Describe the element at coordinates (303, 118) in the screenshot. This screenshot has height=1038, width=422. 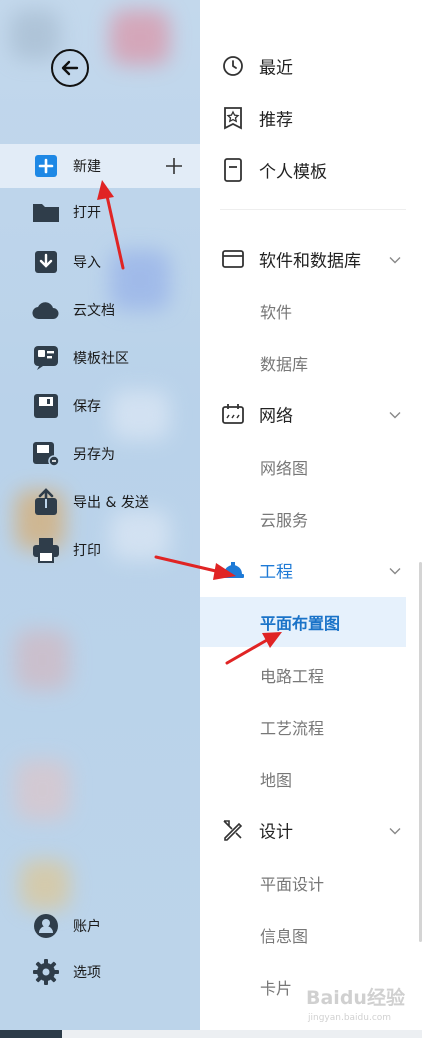
I see `category-recommend: 推荐` at that location.